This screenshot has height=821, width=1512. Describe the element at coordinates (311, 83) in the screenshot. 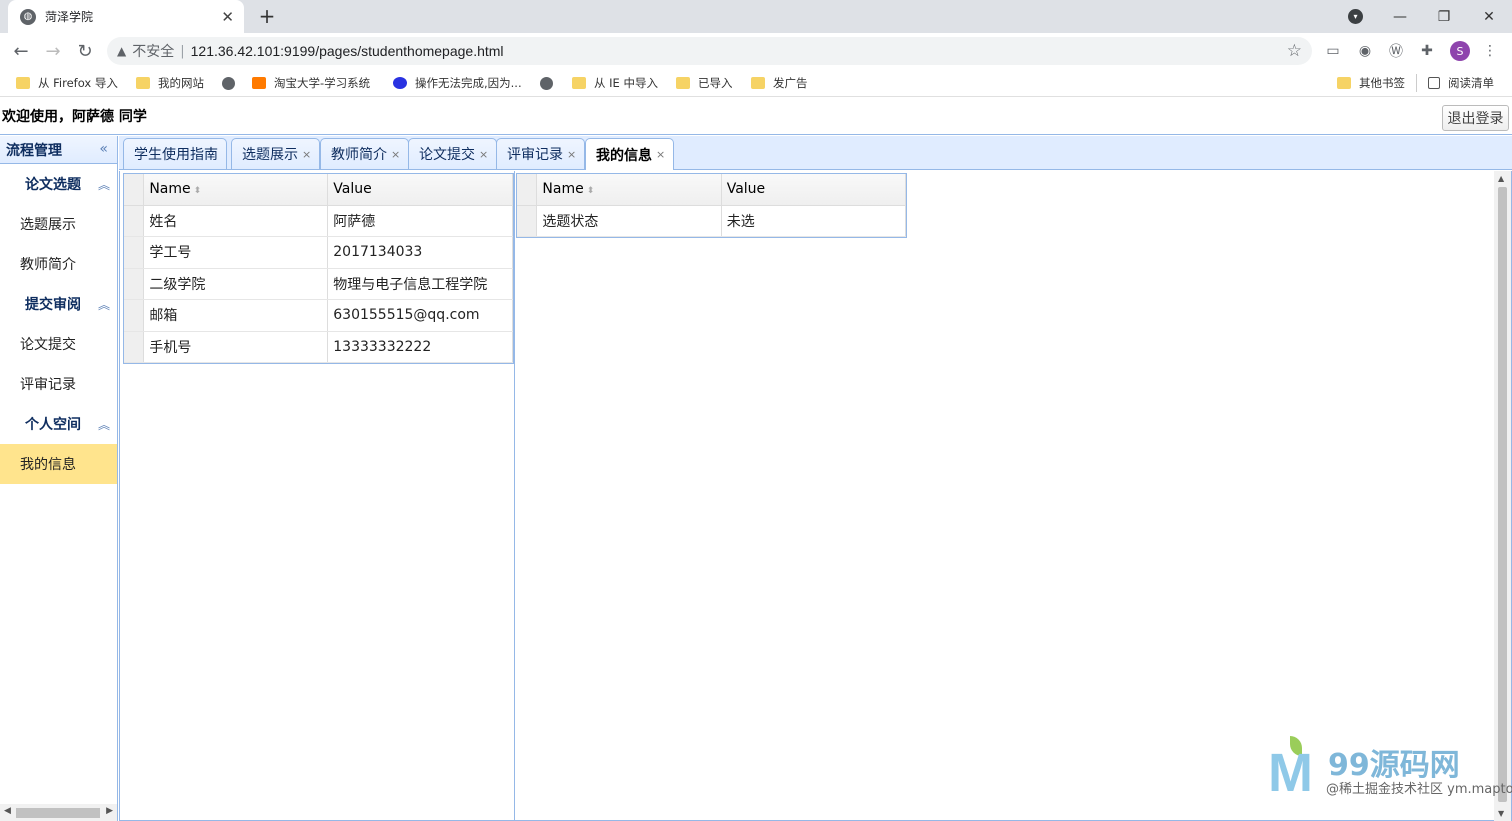

I see `bookmark-item: 淘宝大学-学习系统` at that location.